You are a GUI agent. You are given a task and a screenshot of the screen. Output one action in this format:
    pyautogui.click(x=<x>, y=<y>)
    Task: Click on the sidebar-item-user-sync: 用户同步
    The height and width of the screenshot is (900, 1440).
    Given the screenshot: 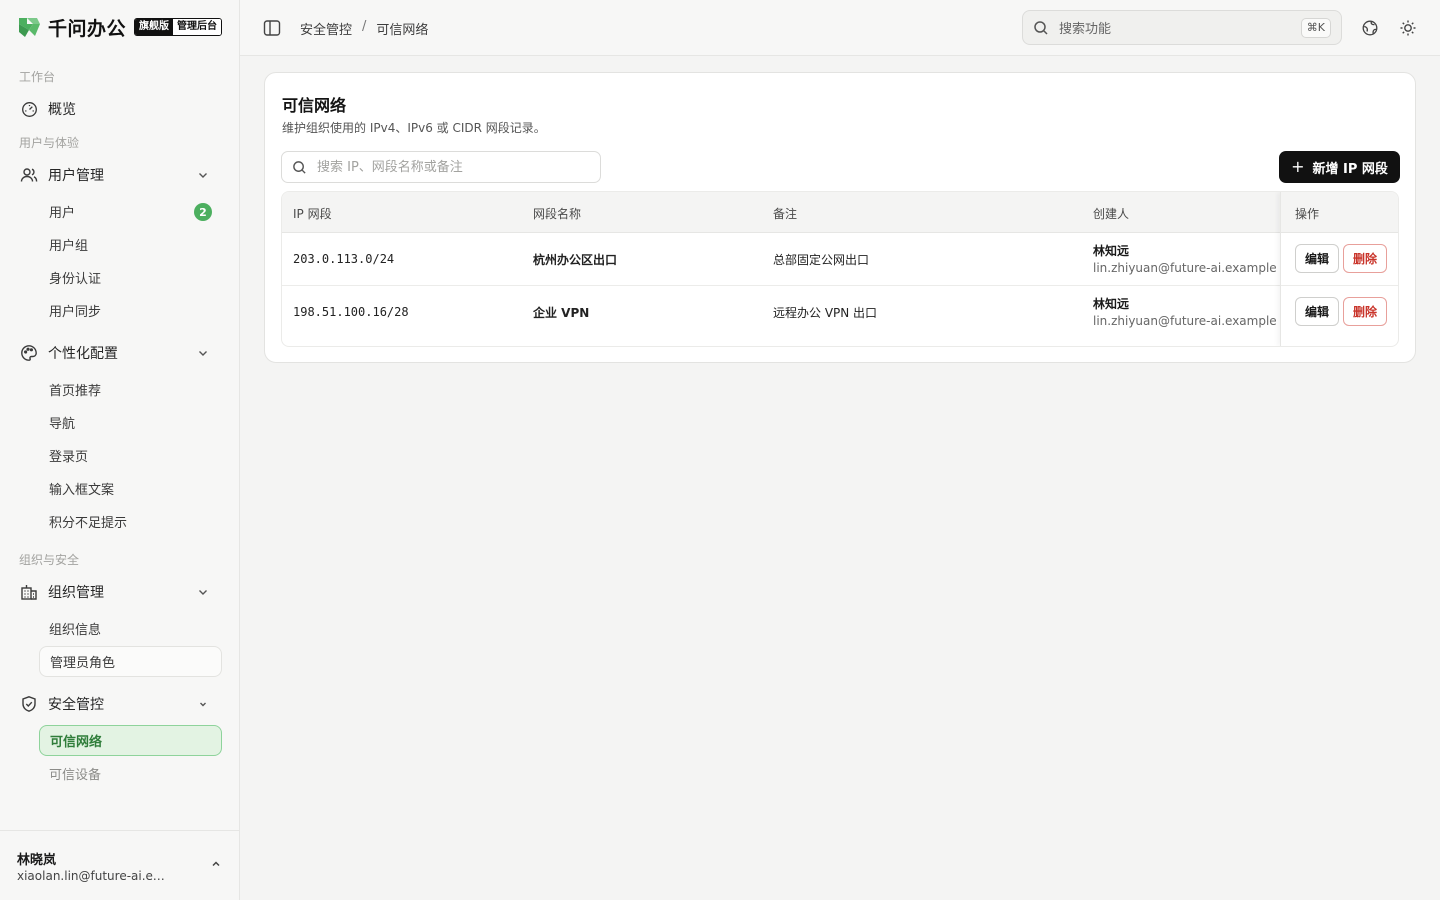 What is the action you would take?
    pyautogui.click(x=130, y=310)
    